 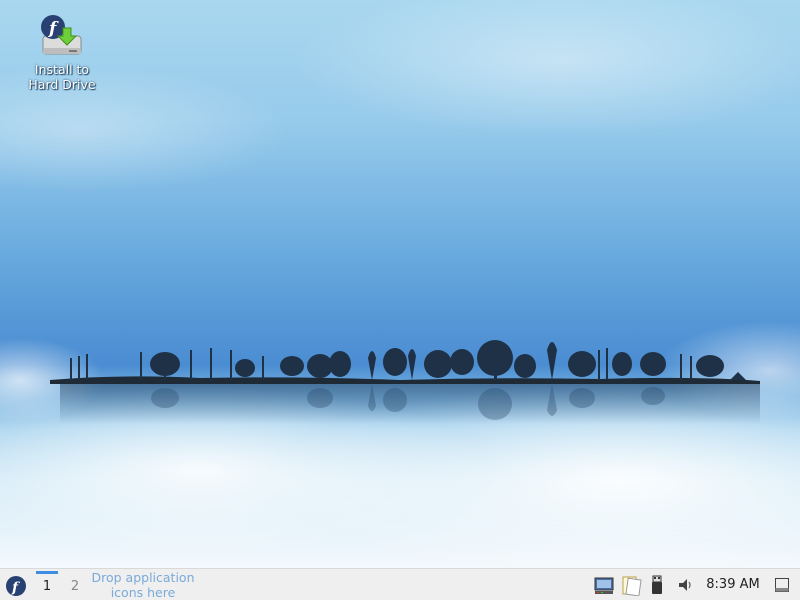 I want to click on install-to-hard-drive-shortcut: f Install to Hard Drive, so click(x=62, y=51).